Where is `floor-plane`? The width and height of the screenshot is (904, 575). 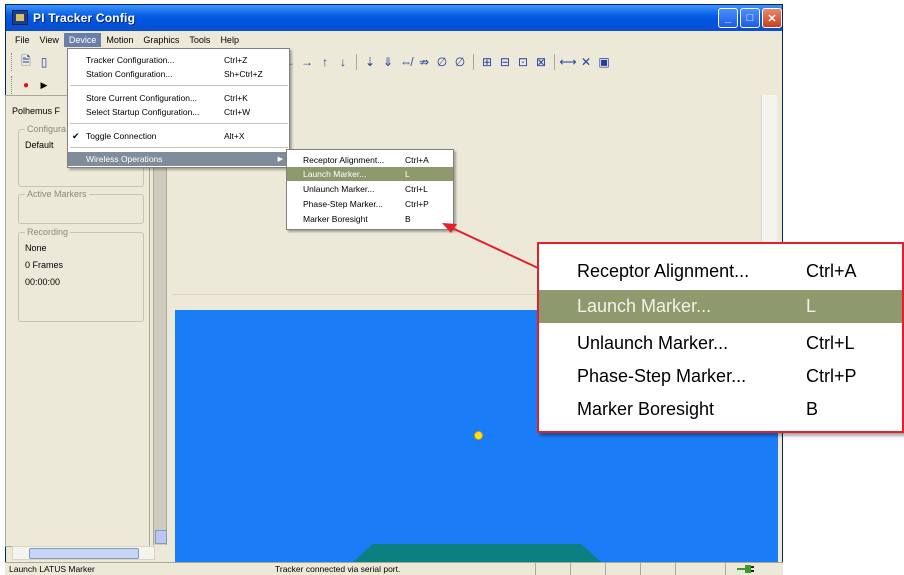
floor-plane is located at coordinates (477, 553).